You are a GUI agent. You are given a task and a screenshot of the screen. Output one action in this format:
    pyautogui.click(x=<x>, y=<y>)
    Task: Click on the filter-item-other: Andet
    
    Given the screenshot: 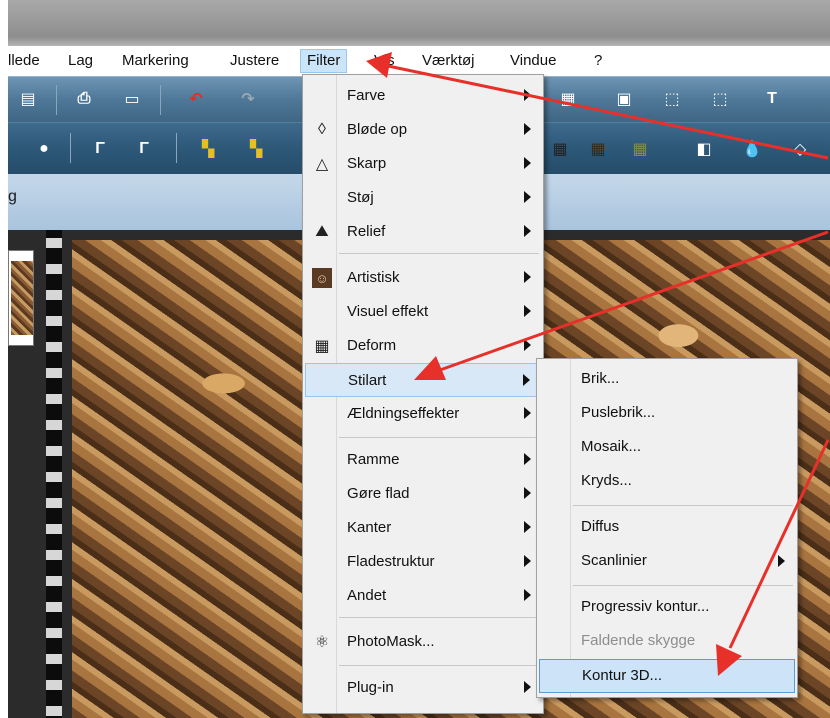 What is the action you would take?
    pyautogui.click(x=423, y=596)
    